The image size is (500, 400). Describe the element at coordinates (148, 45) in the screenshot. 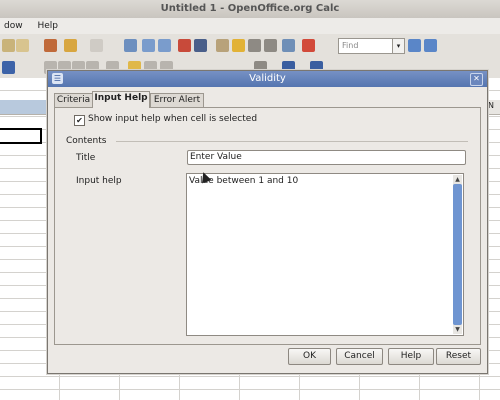

I see `sort-ascending-icon` at that location.